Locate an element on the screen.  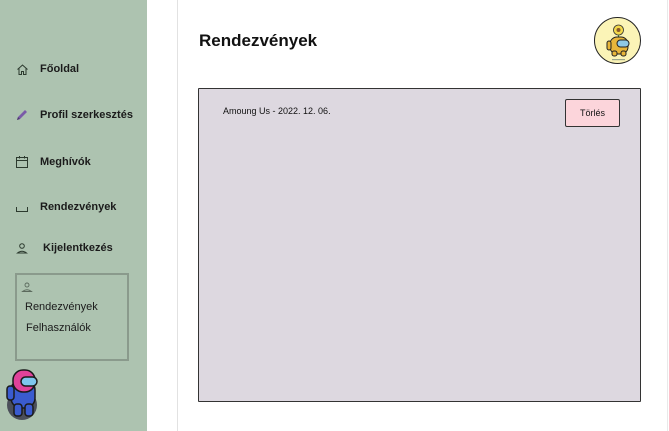
crewmate-icon is located at coordinates (25, 394).